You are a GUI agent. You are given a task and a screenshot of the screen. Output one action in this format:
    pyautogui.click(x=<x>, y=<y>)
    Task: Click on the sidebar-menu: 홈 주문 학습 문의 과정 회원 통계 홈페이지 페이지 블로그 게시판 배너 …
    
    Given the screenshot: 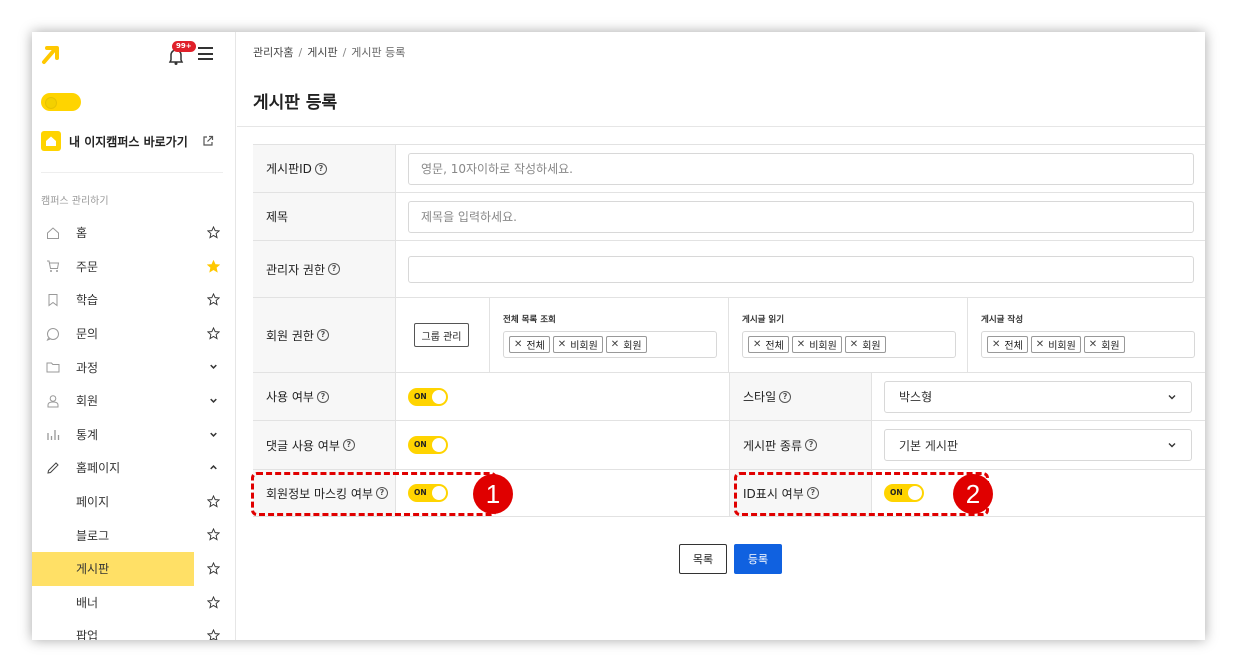 What is the action you would take?
    pyautogui.click(x=134, y=428)
    